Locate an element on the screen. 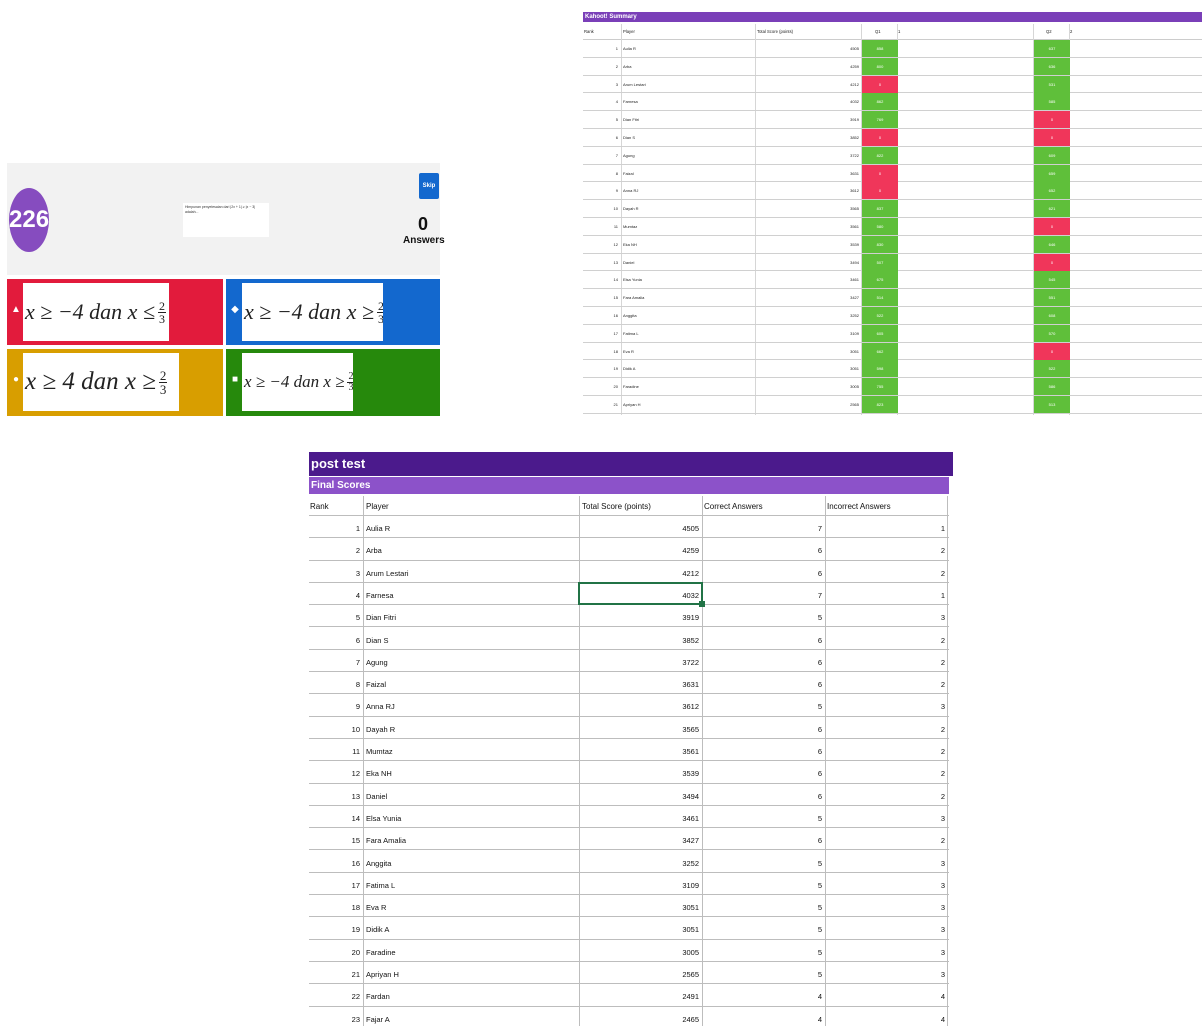 This screenshot has width=1202, height=1026. table-row: 3 Arum Lestari 4212 6 2 is located at coordinates (629, 572).